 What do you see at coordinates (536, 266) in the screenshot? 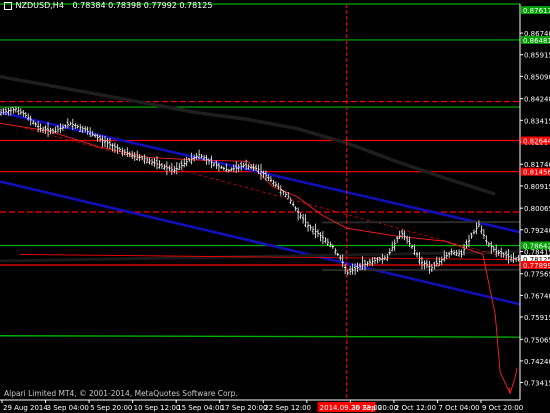
I see `price-label-6: 0.77899` at bounding box center [536, 266].